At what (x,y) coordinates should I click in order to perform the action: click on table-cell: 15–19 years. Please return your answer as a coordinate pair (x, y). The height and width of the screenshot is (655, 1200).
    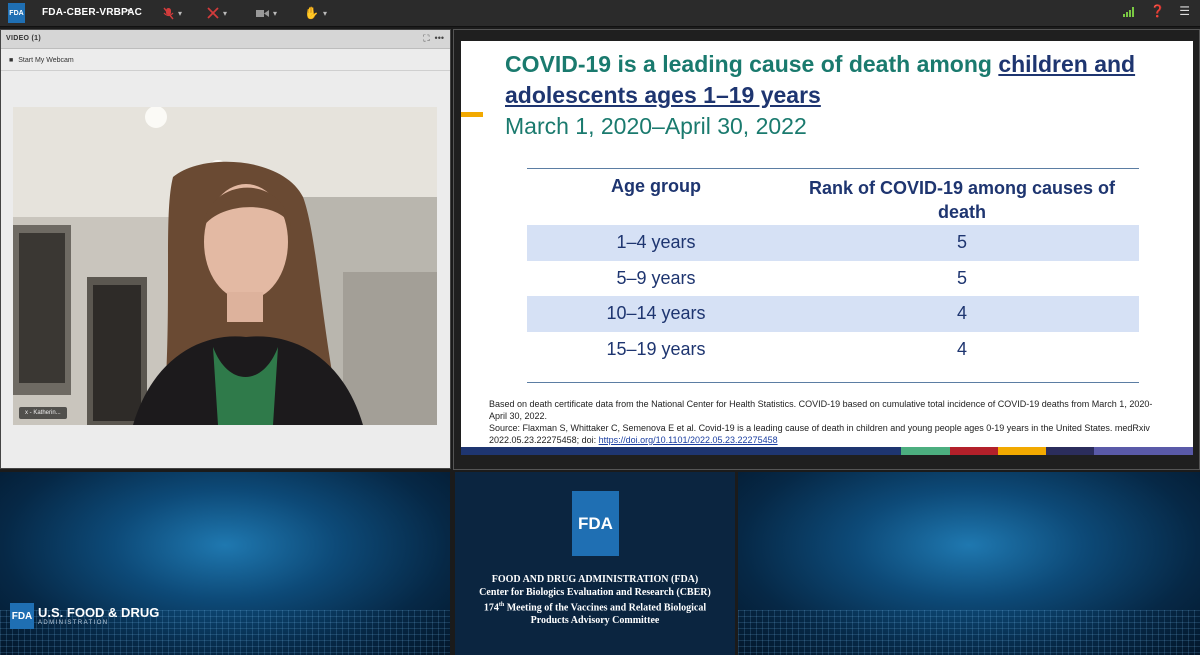
    Looking at the image, I should click on (656, 348).